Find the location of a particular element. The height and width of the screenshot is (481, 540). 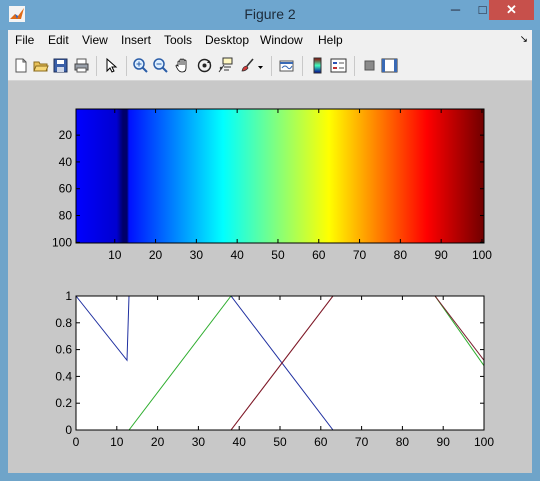

open-file-icon is located at coordinates (40, 65).